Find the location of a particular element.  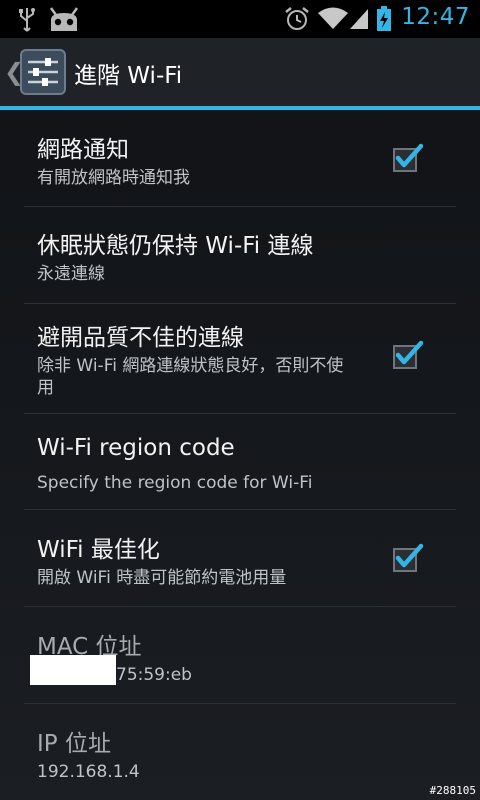

cell-signal-icon is located at coordinates (359, 19).